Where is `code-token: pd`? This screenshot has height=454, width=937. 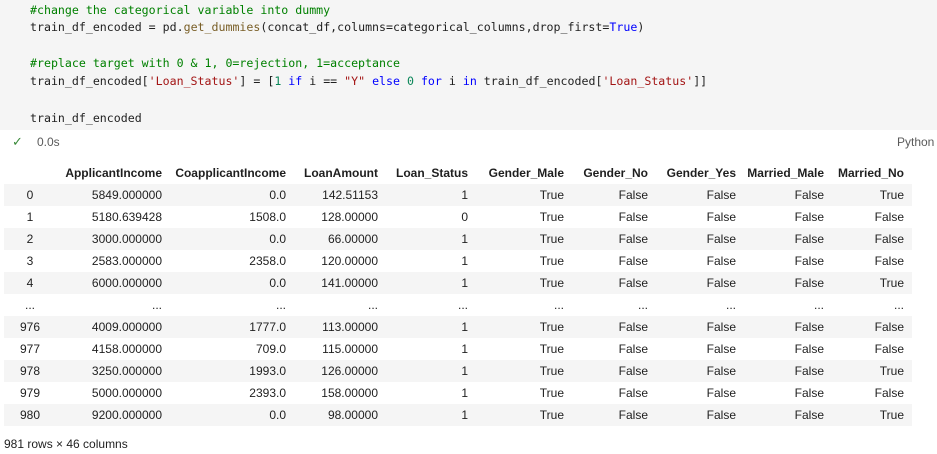 code-token: pd is located at coordinates (169, 27).